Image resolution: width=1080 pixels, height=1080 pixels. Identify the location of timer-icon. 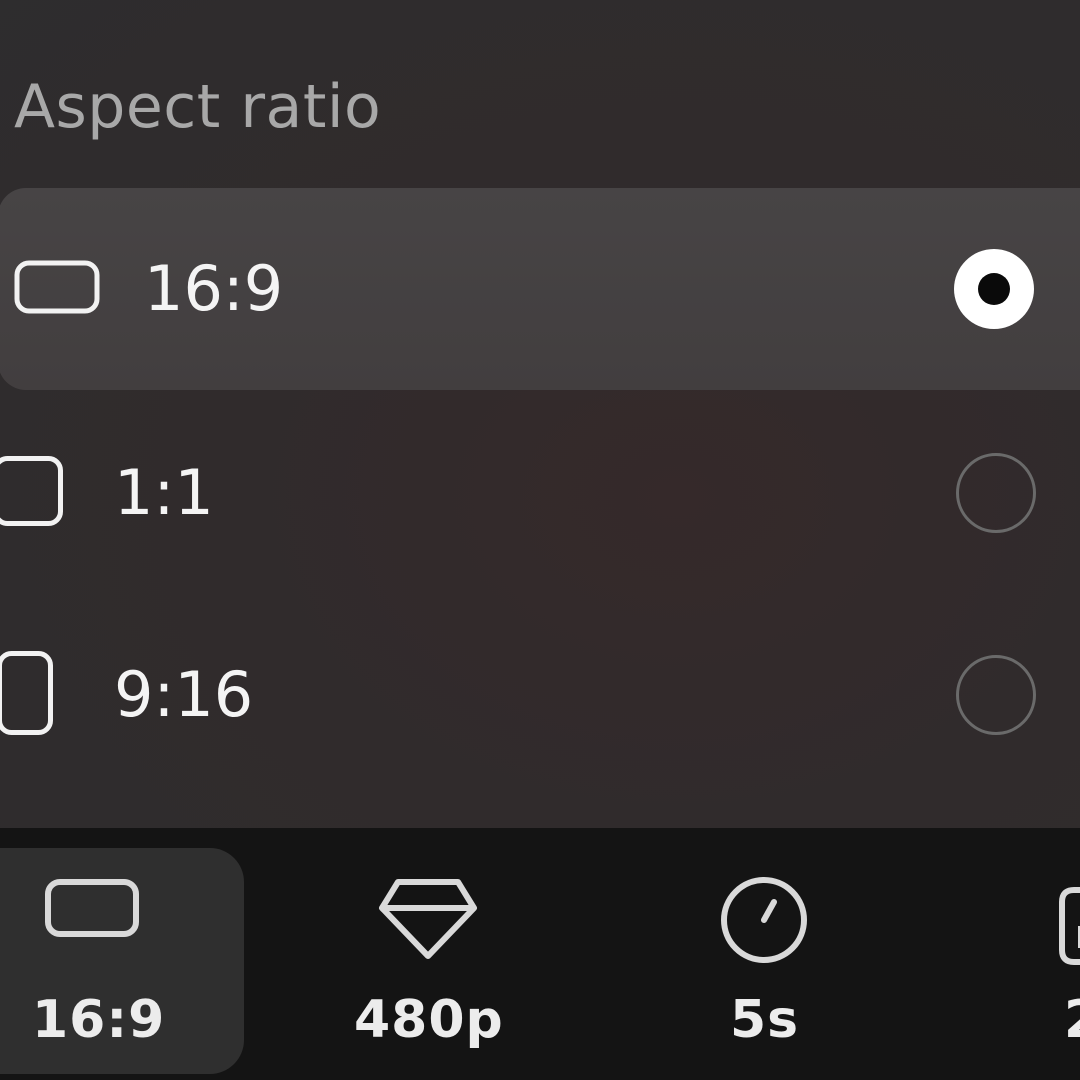
(764, 922).